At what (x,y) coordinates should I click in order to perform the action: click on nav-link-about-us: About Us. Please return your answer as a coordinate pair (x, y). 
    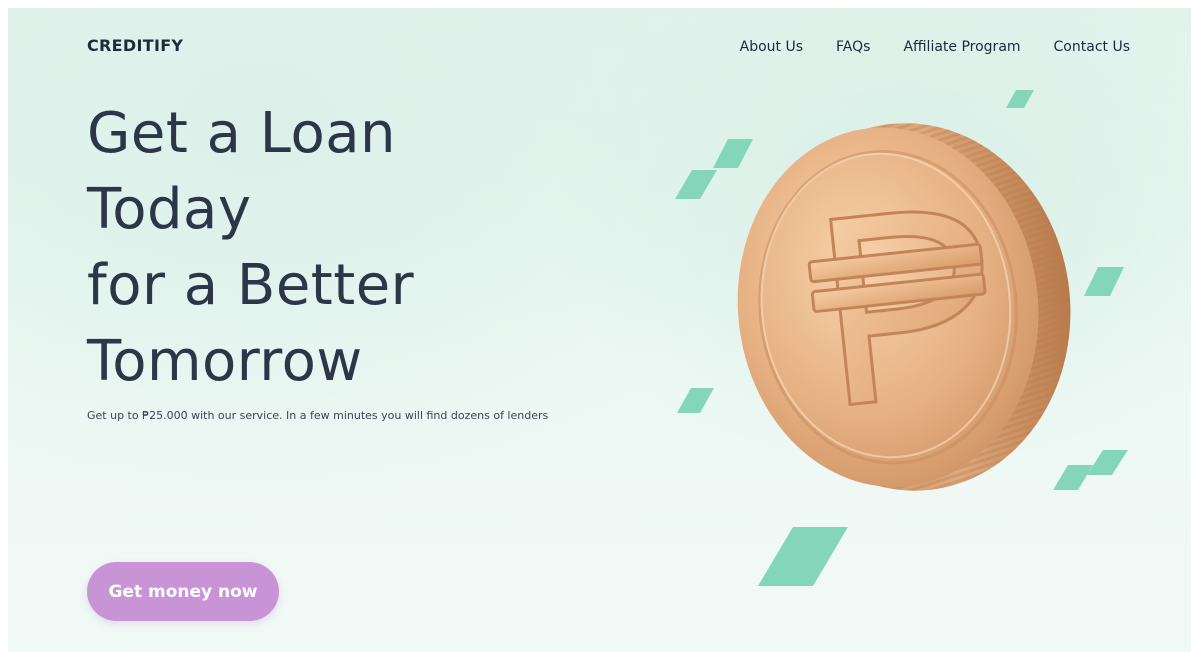
    Looking at the image, I should click on (771, 47).